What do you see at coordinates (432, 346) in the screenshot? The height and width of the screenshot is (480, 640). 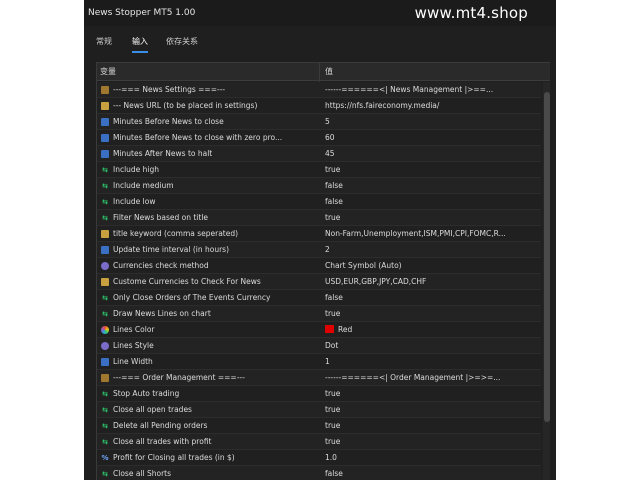 I see `input-value: Dot` at bounding box center [432, 346].